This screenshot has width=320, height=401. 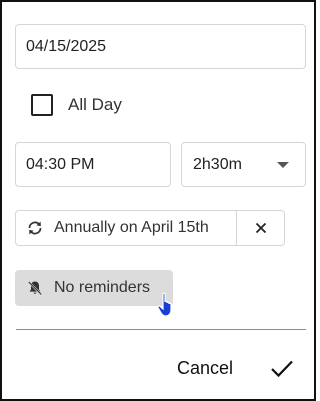 I want to click on date-value: 04/15/2025, so click(x=66, y=46).